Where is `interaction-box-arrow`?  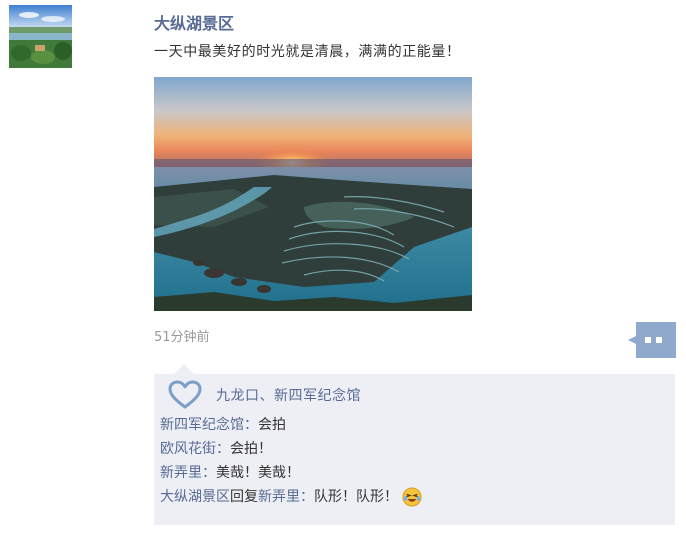
interaction-box-arrow is located at coordinates (184, 369).